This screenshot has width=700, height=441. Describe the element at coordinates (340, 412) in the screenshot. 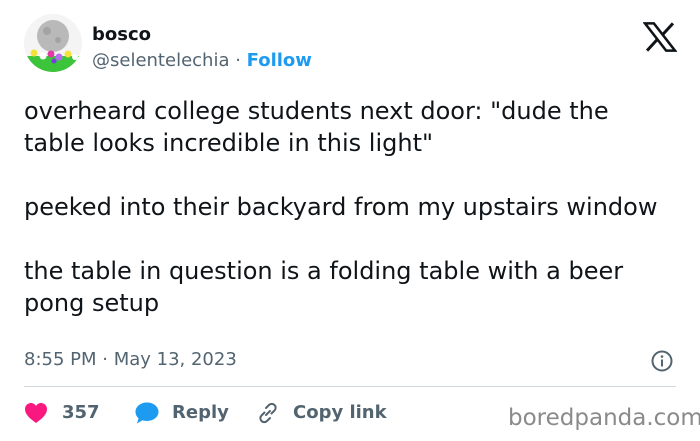

I see `copy-link-label: Copy link` at that location.